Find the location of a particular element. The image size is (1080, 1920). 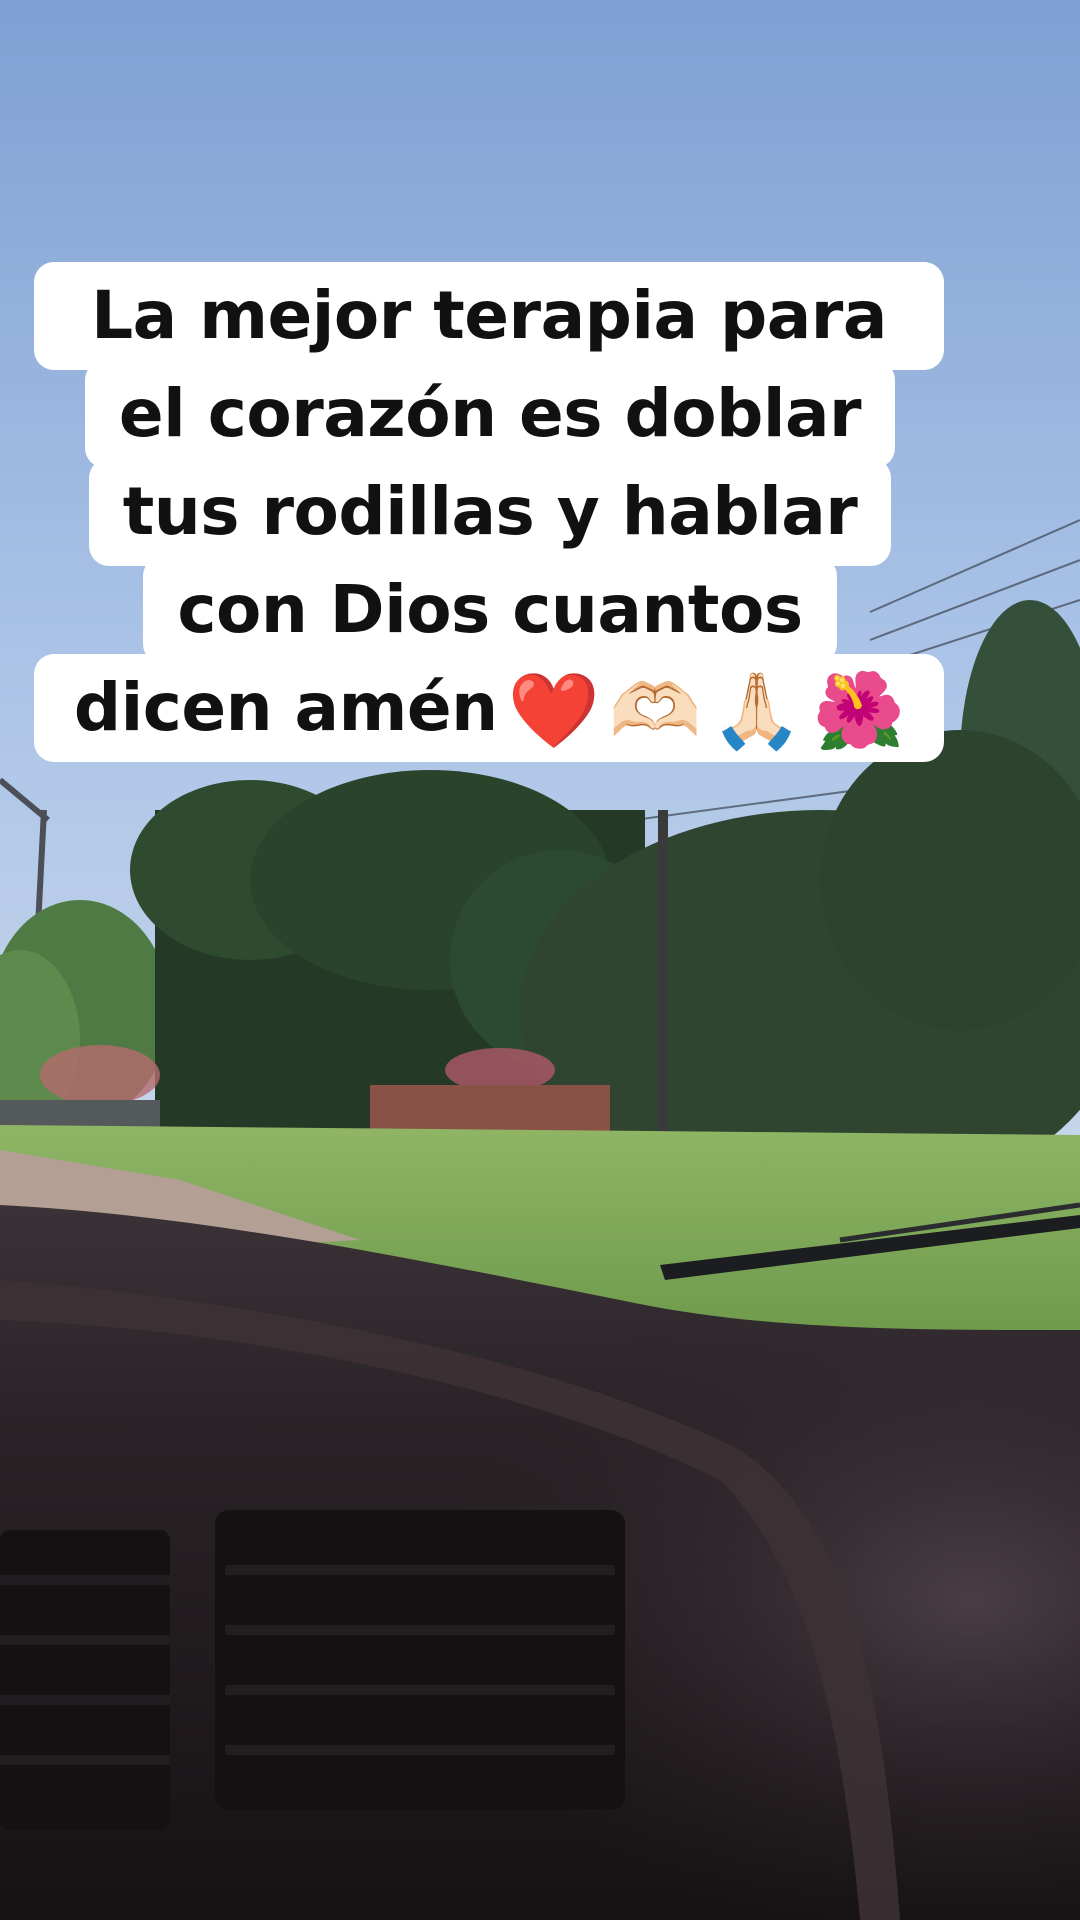

caption-line-2: el corazón es doblar is located at coordinates (490, 414).